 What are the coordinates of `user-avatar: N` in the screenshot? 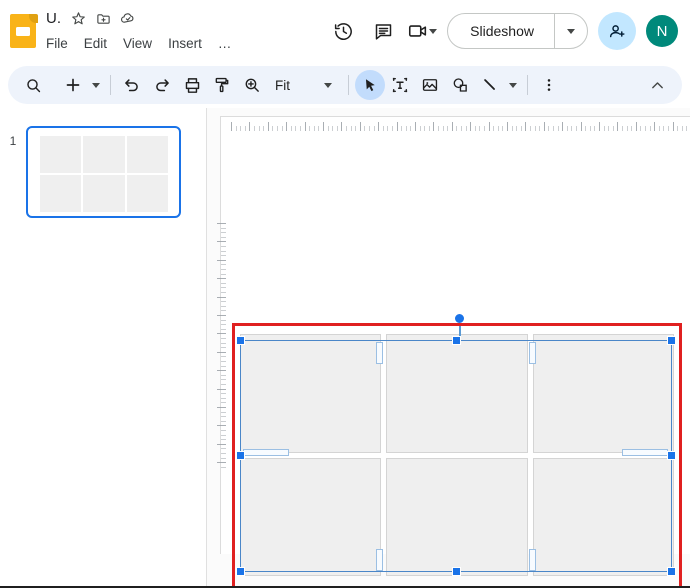 It's located at (662, 31).